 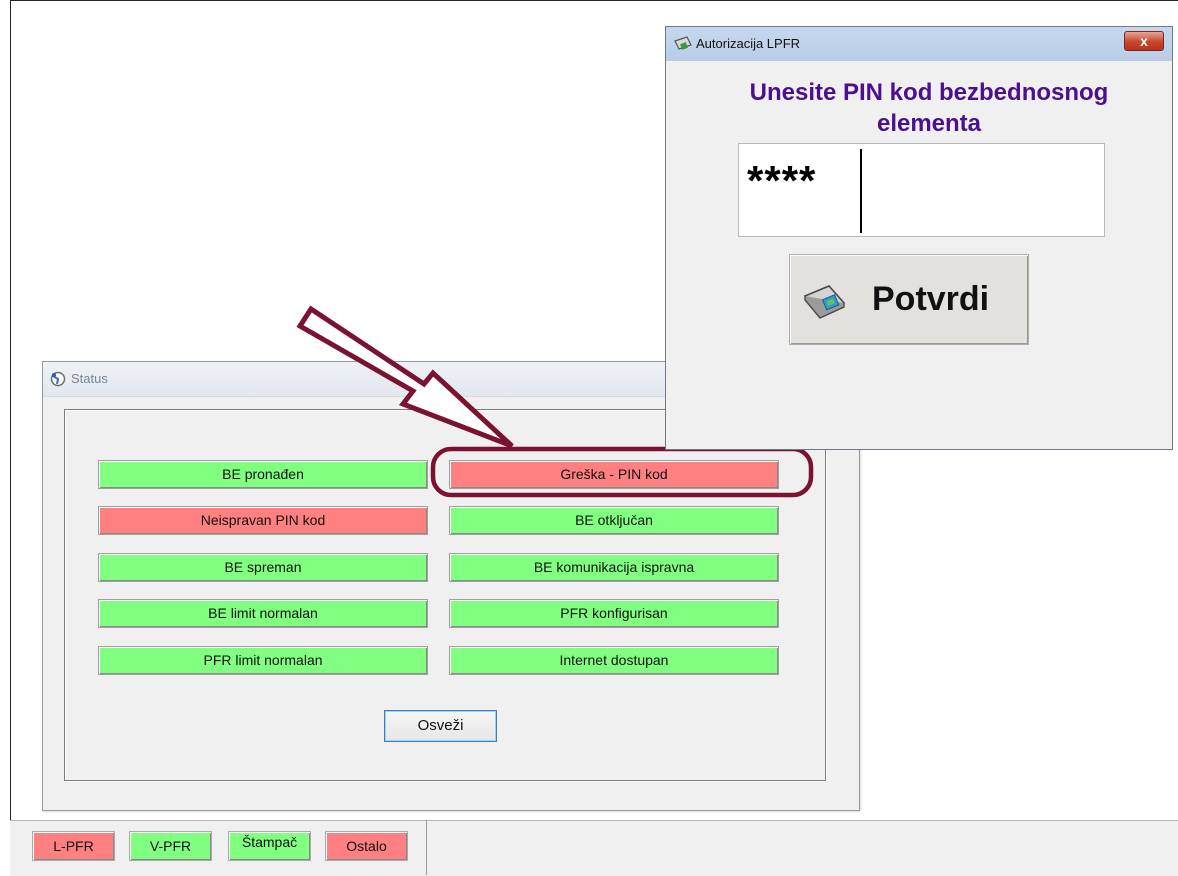 I want to click on app-icon, so click(x=58, y=379).